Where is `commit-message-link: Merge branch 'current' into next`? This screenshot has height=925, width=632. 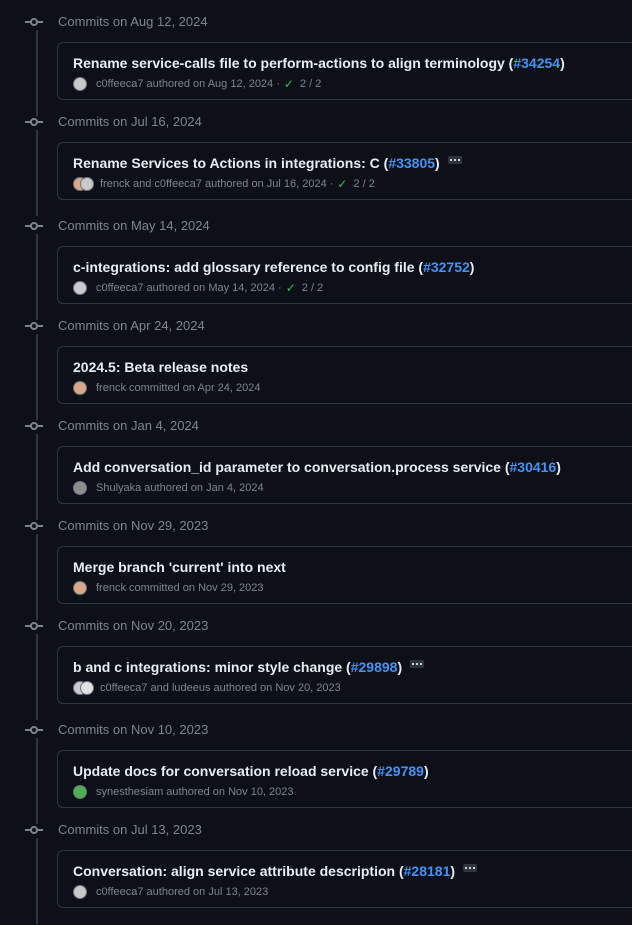 commit-message-link: Merge branch 'current' into next is located at coordinates (179, 567).